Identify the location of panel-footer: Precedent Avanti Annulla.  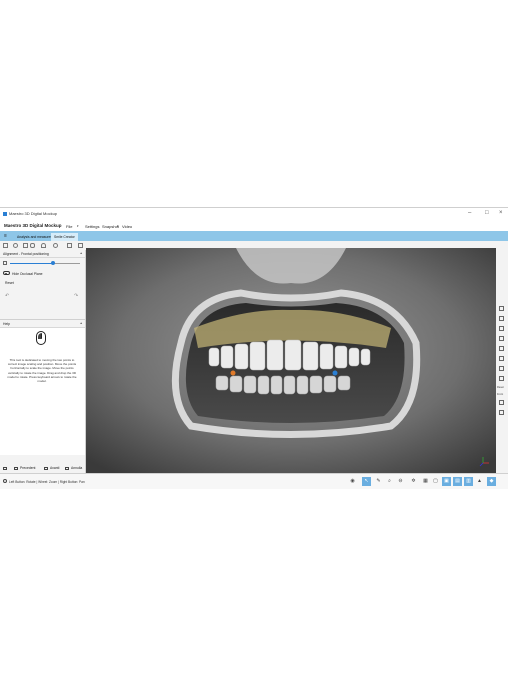
(42, 468).